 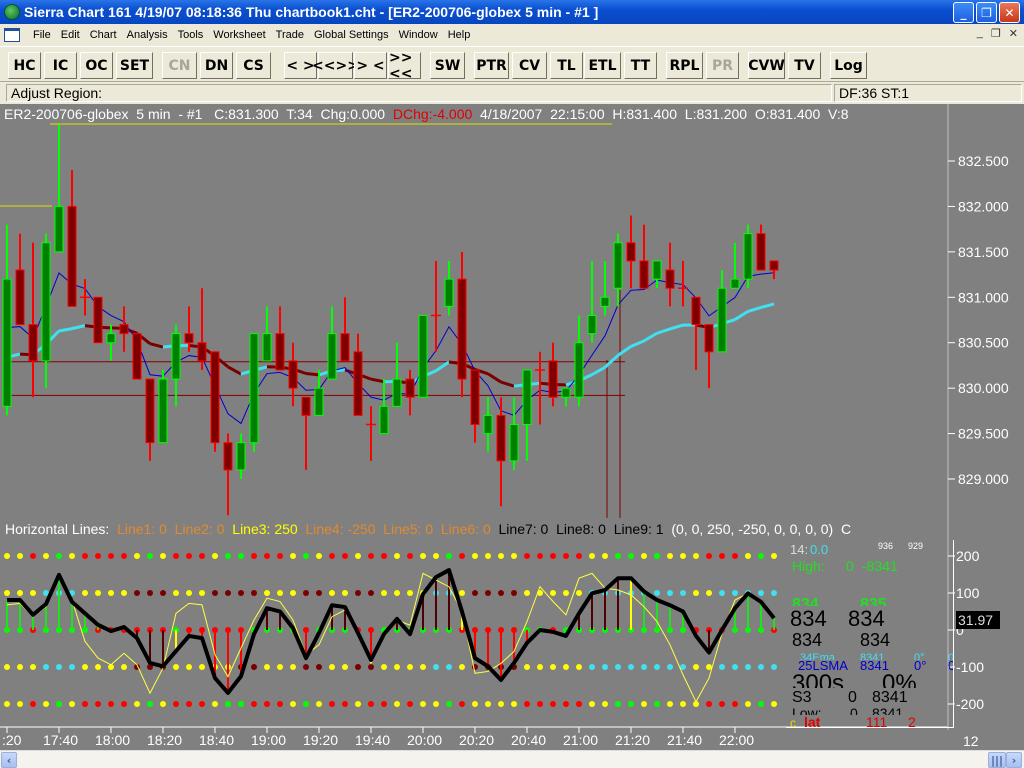 What do you see at coordinates (983, 479) in the screenshot?
I see `price-tick-label: 829.000` at bounding box center [983, 479].